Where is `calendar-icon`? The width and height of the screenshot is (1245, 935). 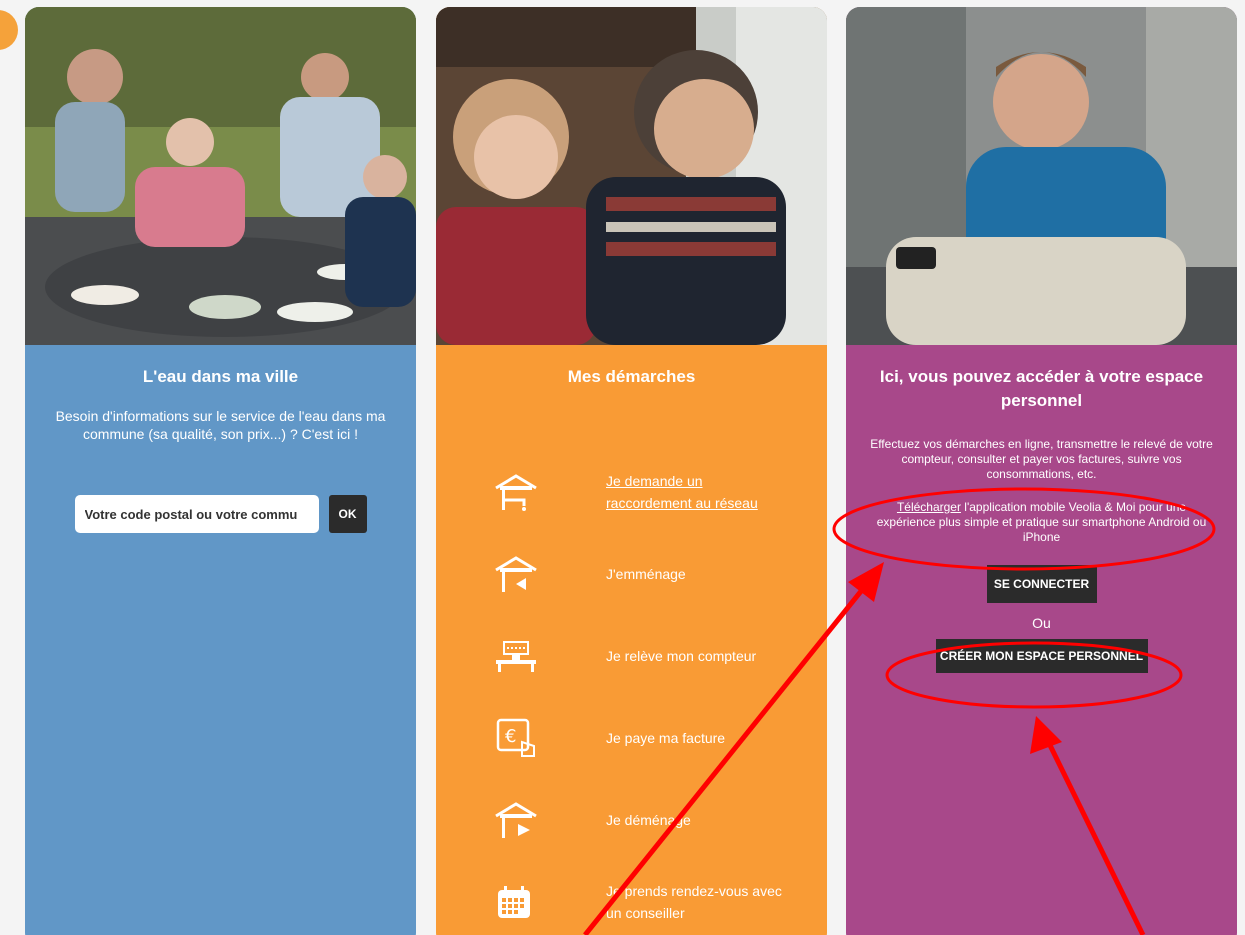
calendar-icon is located at coordinates (539, 902).